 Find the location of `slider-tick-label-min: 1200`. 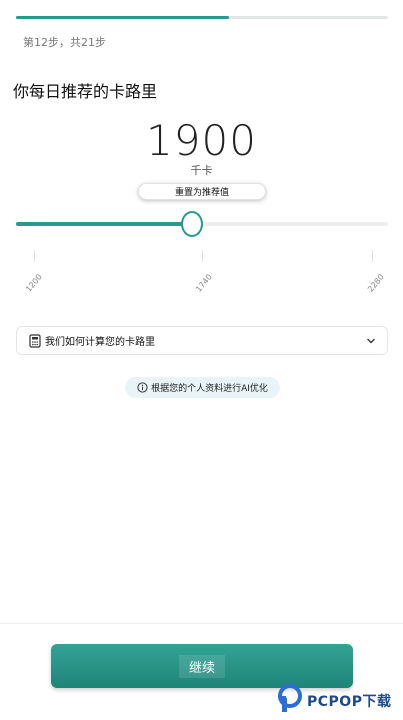

slider-tick-label-min: 1200 is located at coordinates (34, 283).